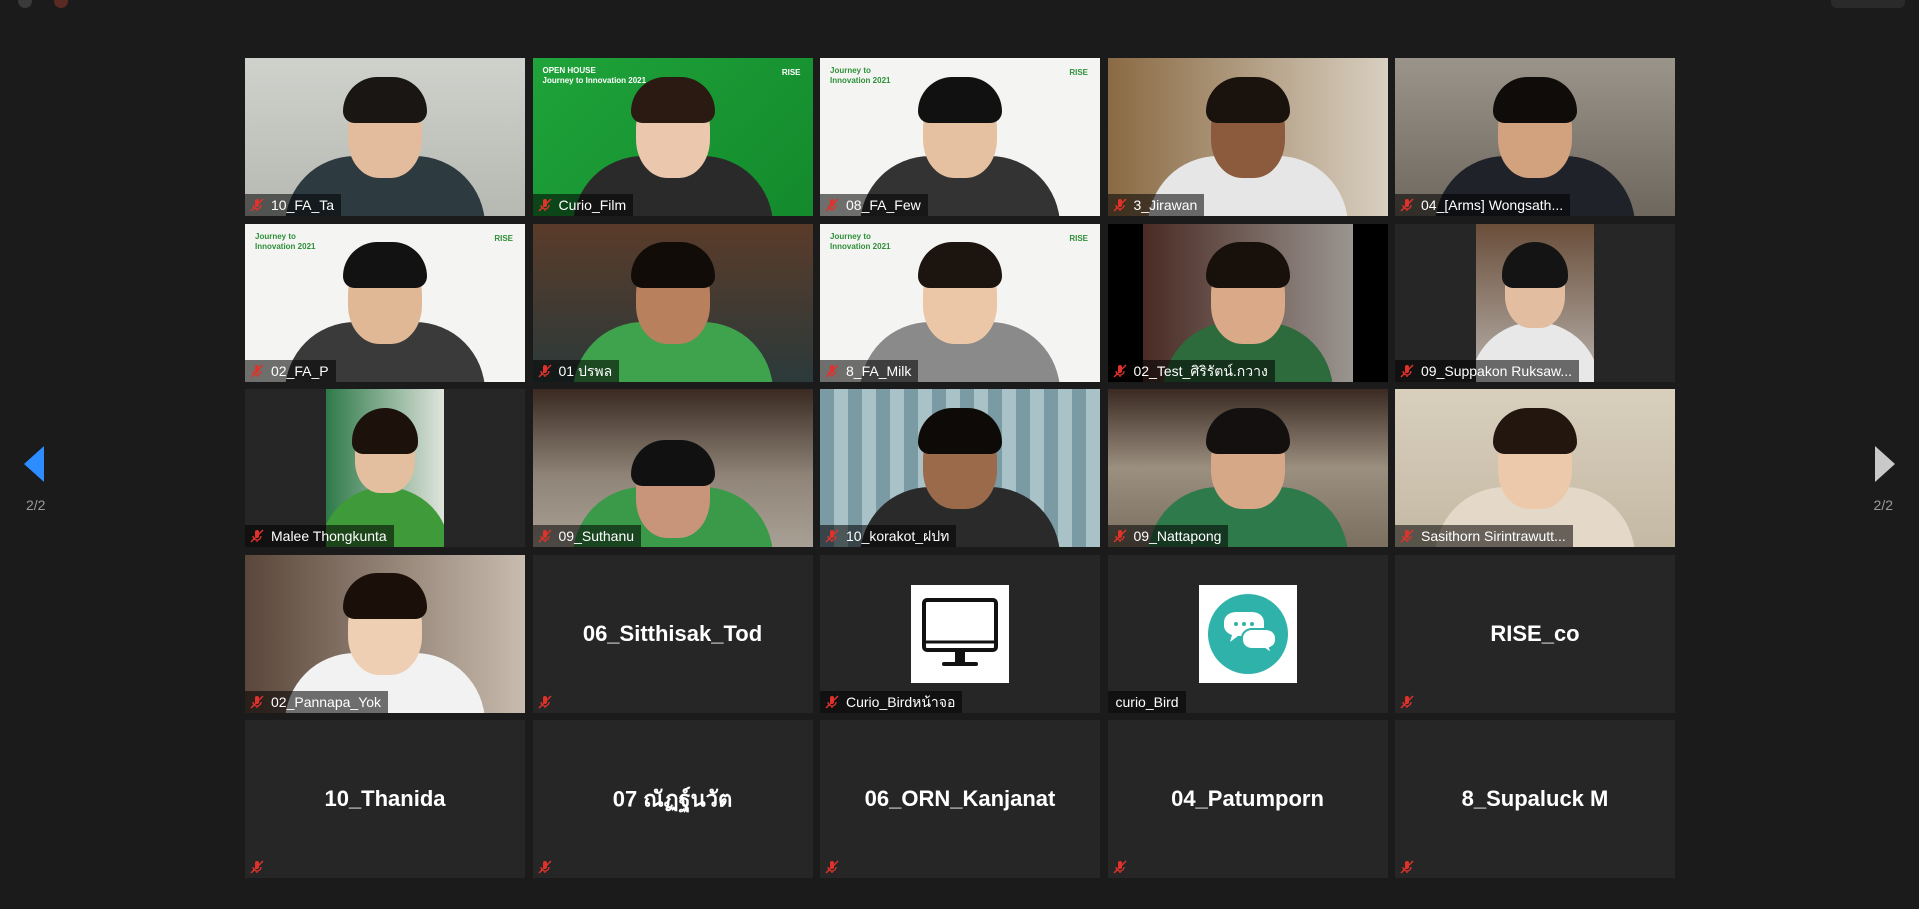  What do you see at coordinates (672, 799) in the screenshot?
I see `participant-tile: 07 ณัฏฐ์นวัต` at bounding box center [672, 799].